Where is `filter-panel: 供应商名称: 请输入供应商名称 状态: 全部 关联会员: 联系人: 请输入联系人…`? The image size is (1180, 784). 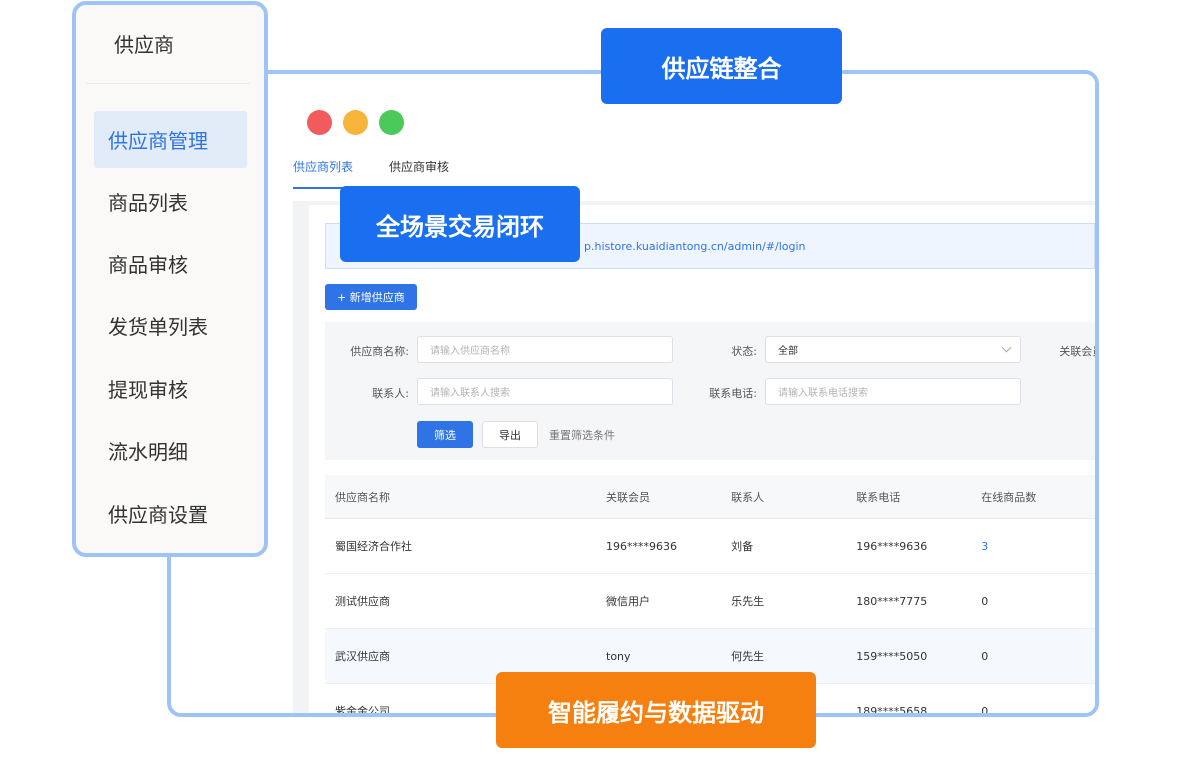
filter-panel: 供应商名称: 请输入供应商名称 状态: 全部 关联会员: 联系人: 请输入联系人… is located at coordinates (710, 391).